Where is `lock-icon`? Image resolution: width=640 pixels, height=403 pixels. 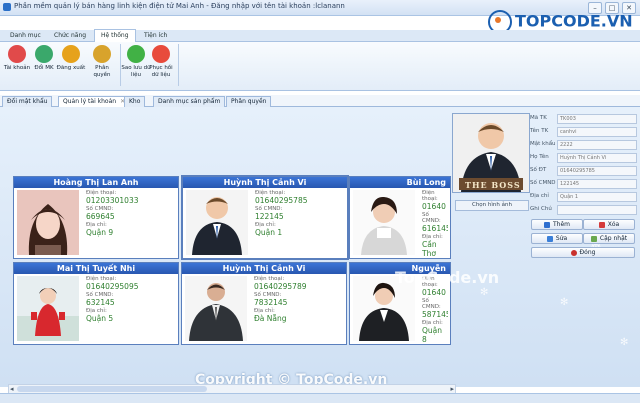
lock-icon is located at coordinates (44, 54).